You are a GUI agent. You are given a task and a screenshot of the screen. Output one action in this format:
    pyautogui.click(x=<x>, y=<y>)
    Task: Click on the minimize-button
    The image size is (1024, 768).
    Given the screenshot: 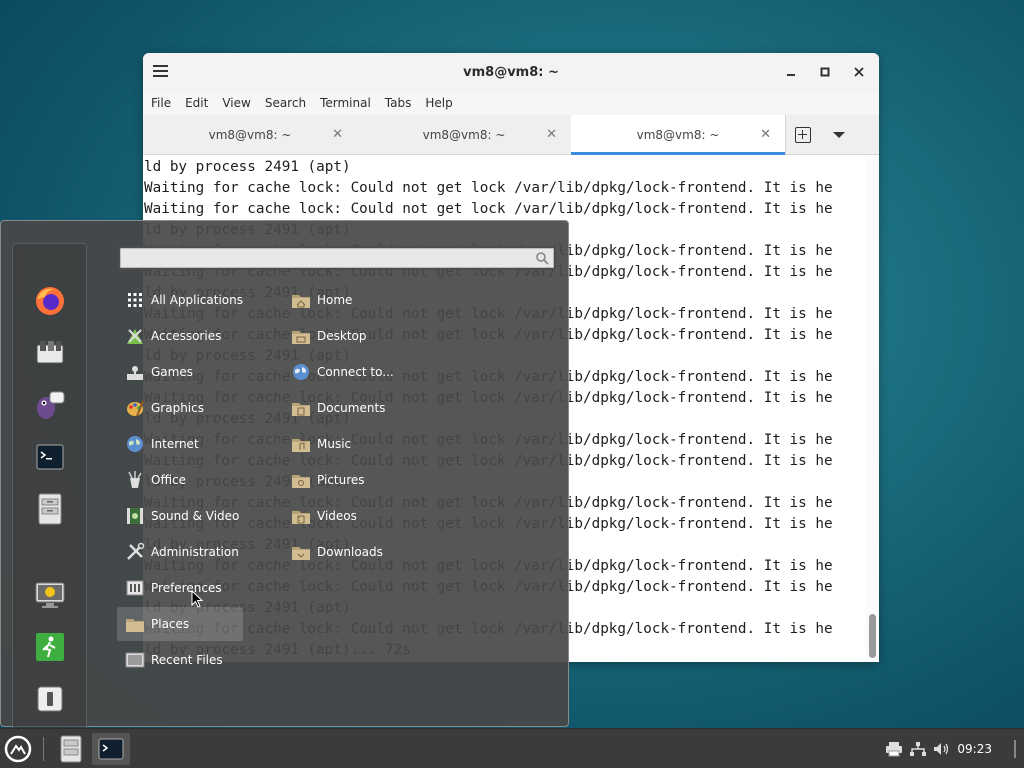 What is the action you would take?
    pyautogui.click(x=791, y=72)
    